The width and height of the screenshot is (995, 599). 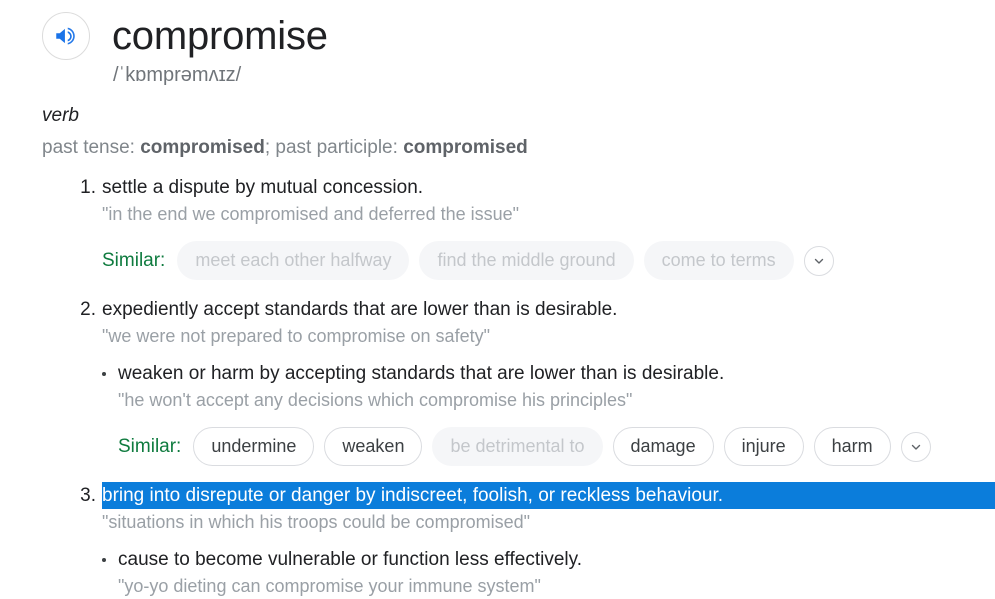 What do you see at coordinates (373, 446) in the screenshot?
I see `similar-chip: weaken` at bounding box center [373, 446].